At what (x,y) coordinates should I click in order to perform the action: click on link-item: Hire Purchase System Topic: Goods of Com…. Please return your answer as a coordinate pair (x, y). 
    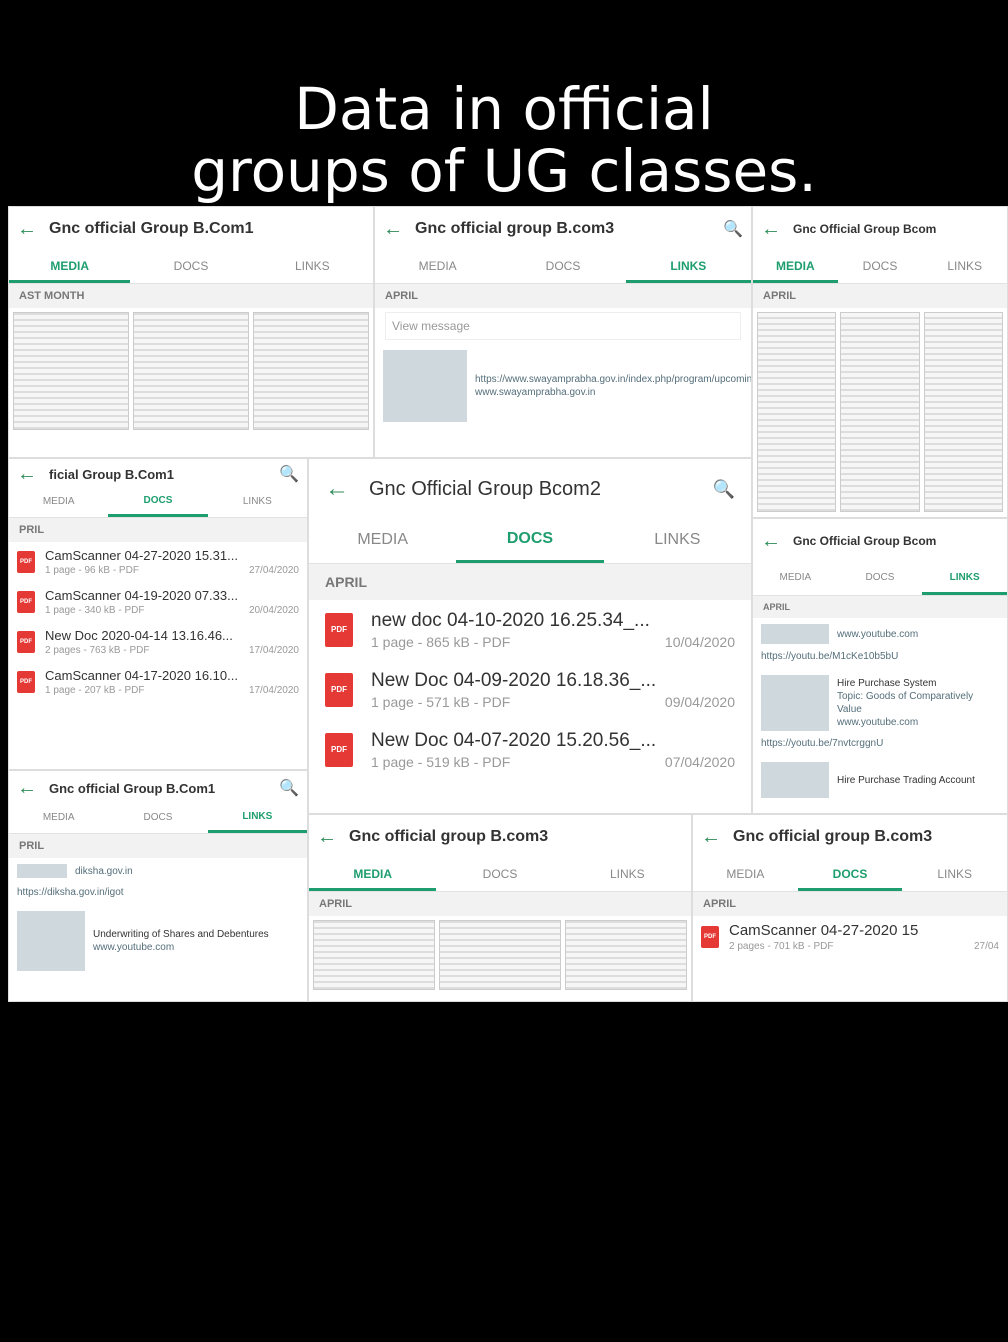
    Looking at the image, I should click on (880, 703).